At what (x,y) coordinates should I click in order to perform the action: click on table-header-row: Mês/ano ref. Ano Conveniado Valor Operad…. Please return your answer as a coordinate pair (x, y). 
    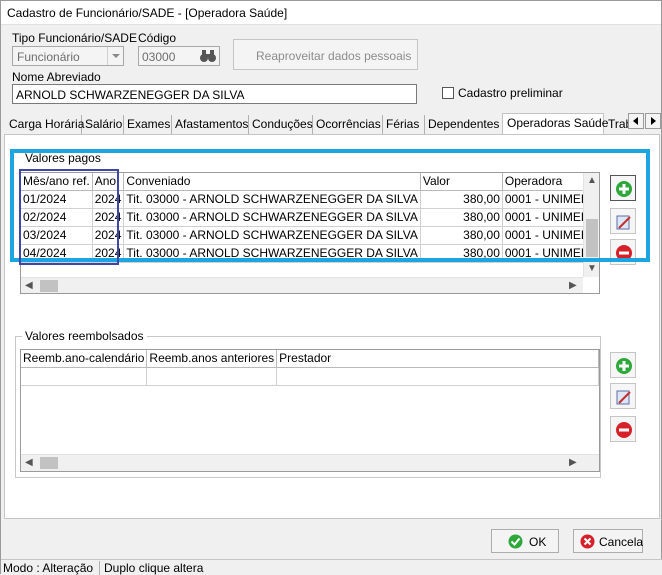
    Looking at the image, I should click on (310, 182).